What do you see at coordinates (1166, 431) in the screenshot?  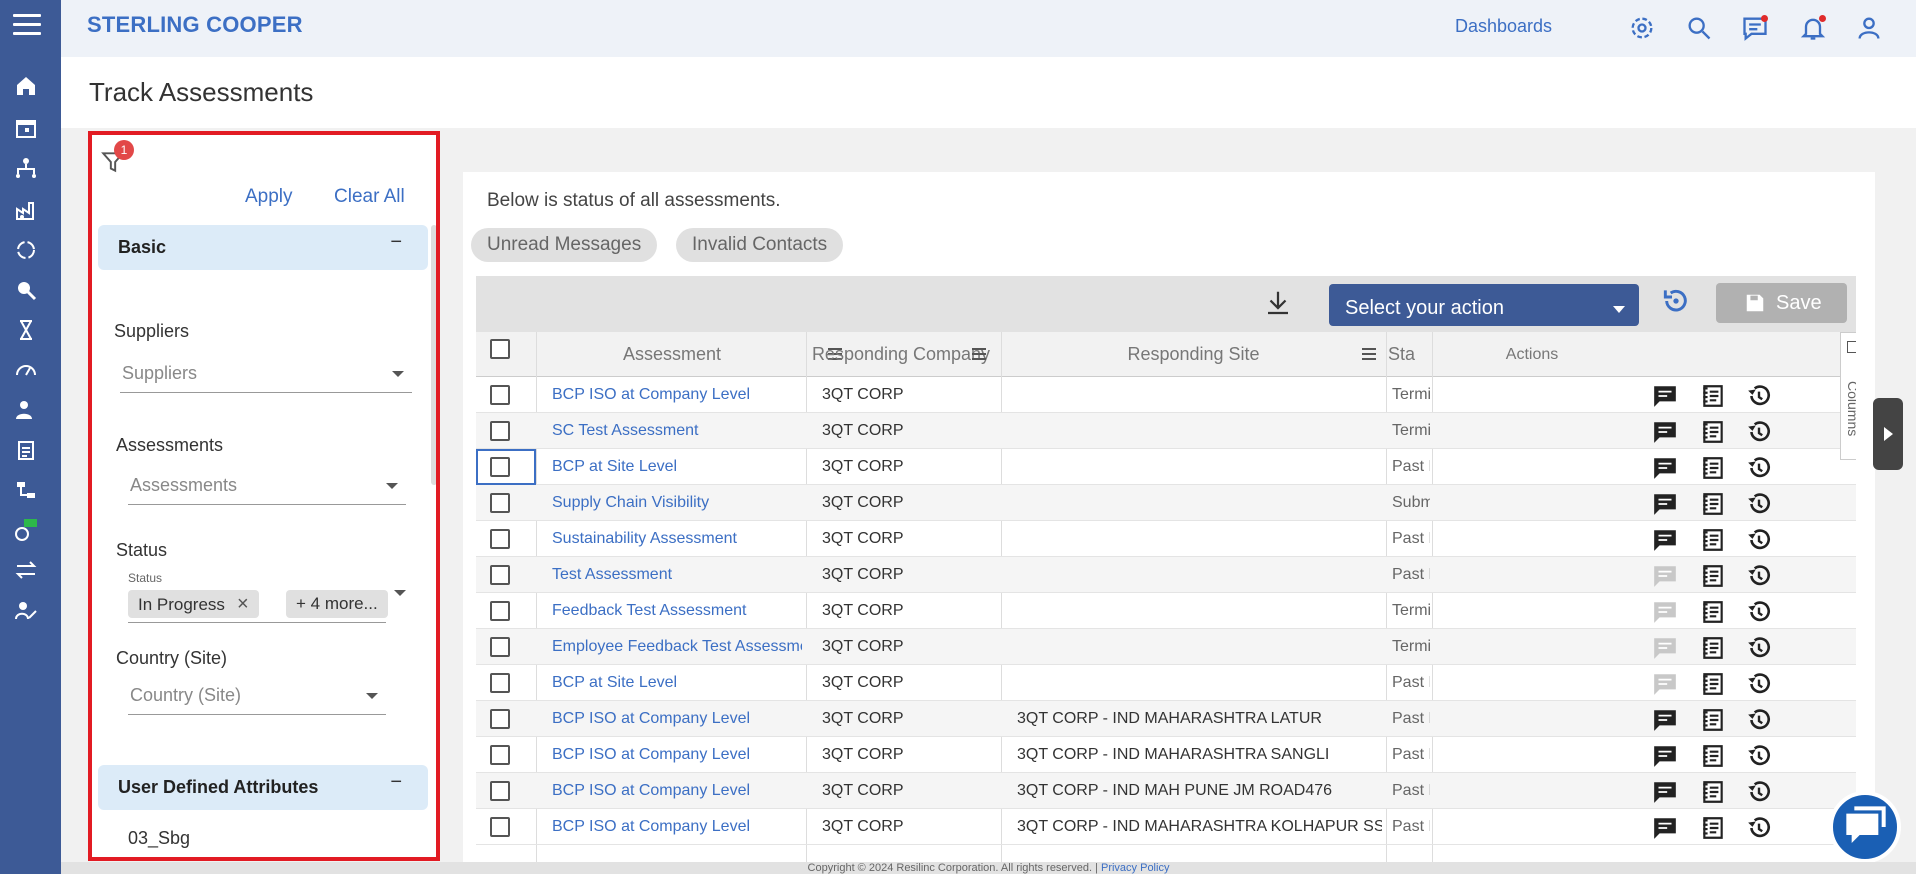 I see `table-row: SC Test Assessment 3QT CORP Termi` at bounding box center [1166, 431].